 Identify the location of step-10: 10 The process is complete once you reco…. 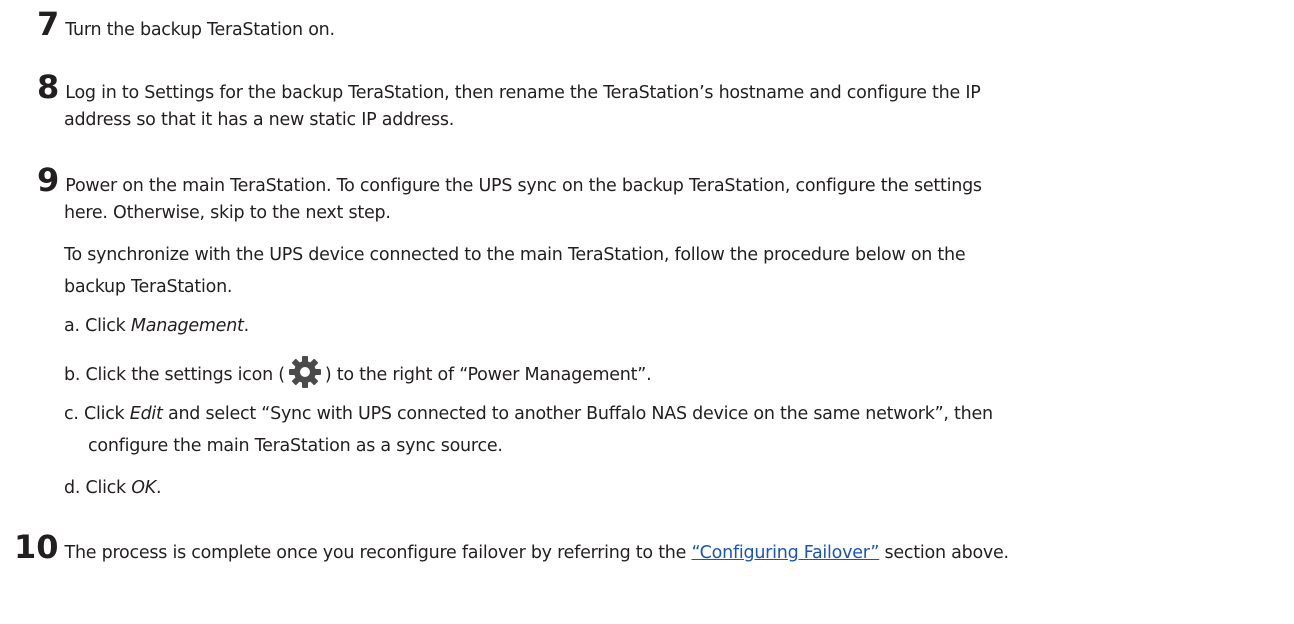
(649, 550).